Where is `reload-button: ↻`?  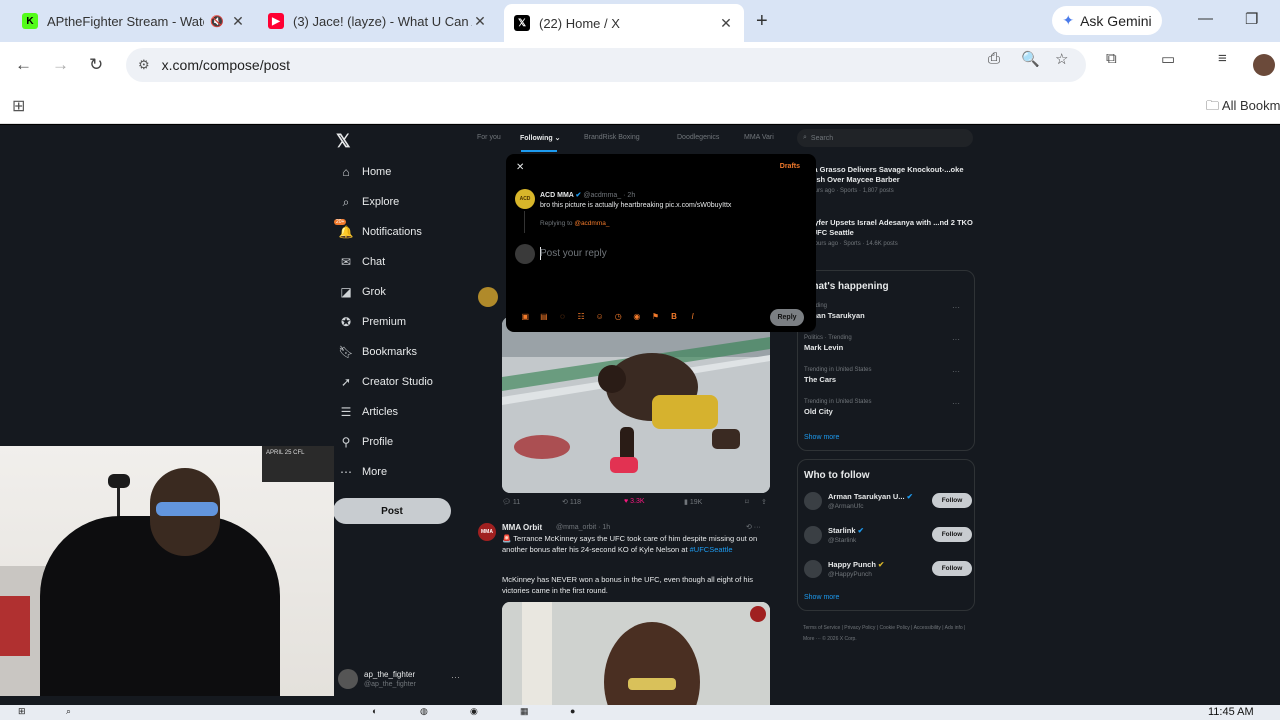 reload-button: ↻ is located at coordinates (96, 65).